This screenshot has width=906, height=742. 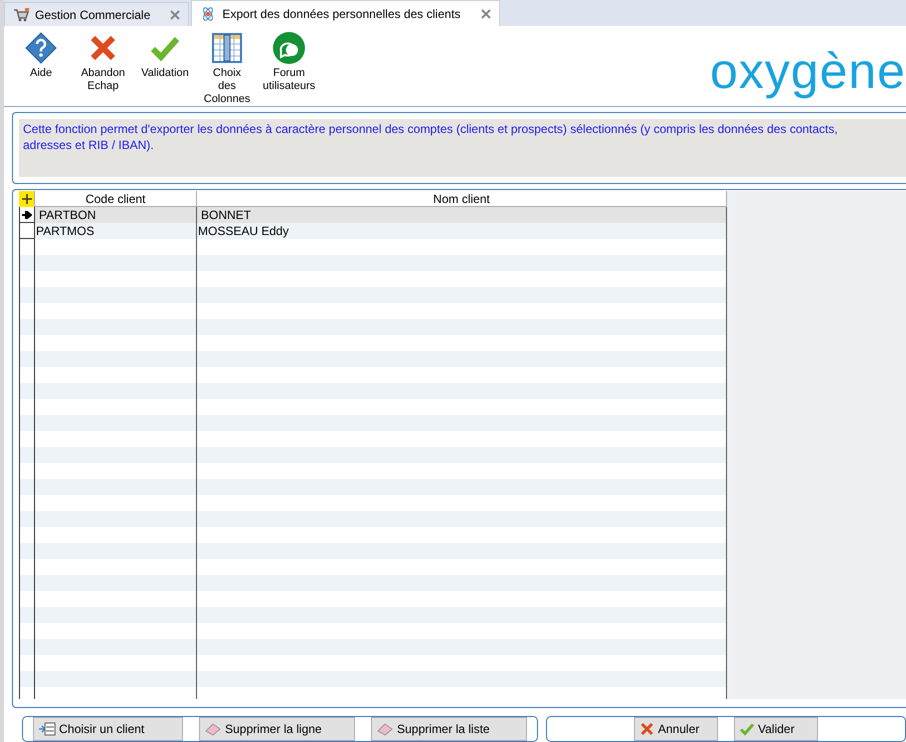 I want to click on info-text: Cette fonction permet d'exporter les données à caractère personnel des comptes (clients et prospects) sélectionnés (y compris les données des contacts, adresses et RIB / IBAN)., so click(x=462, y=148).